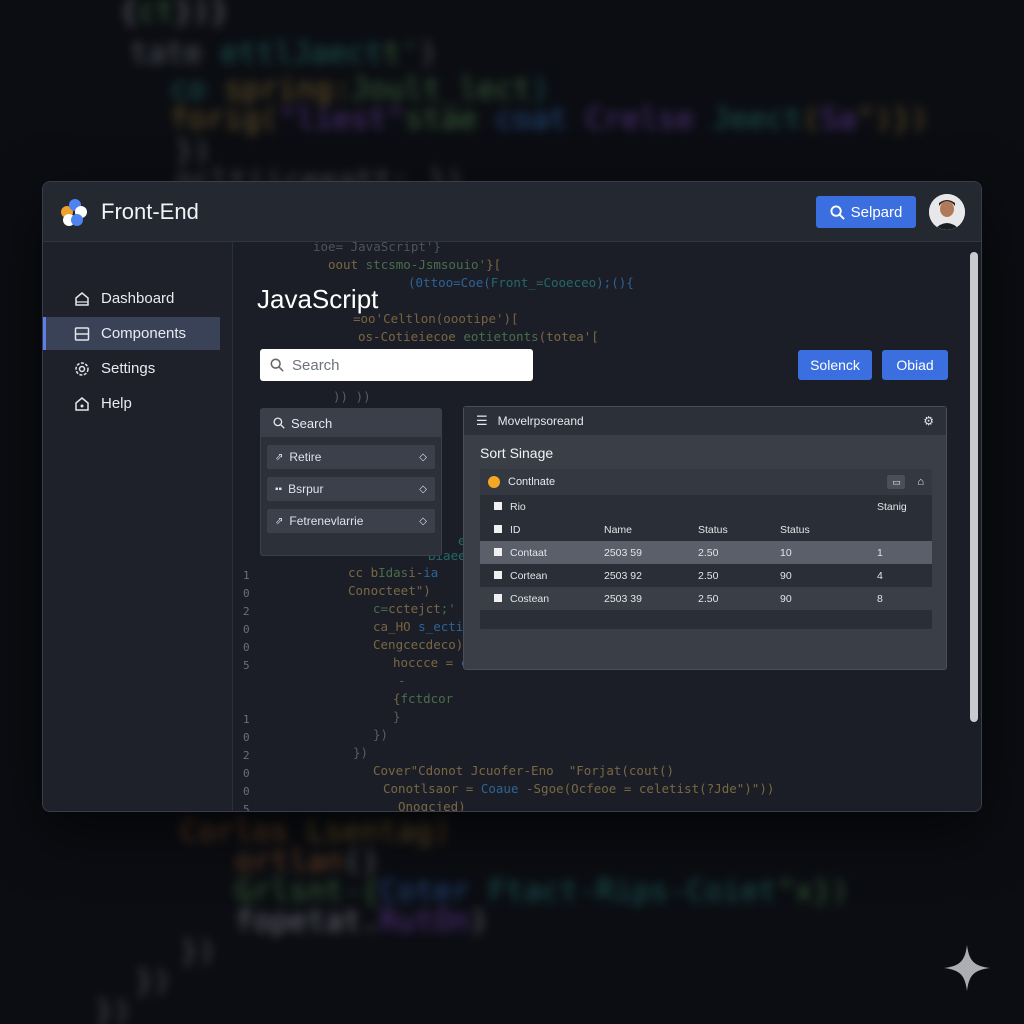  Describe the element at coordinates (706, 615) in the screenshot. I see `table-row-partial` at that location.